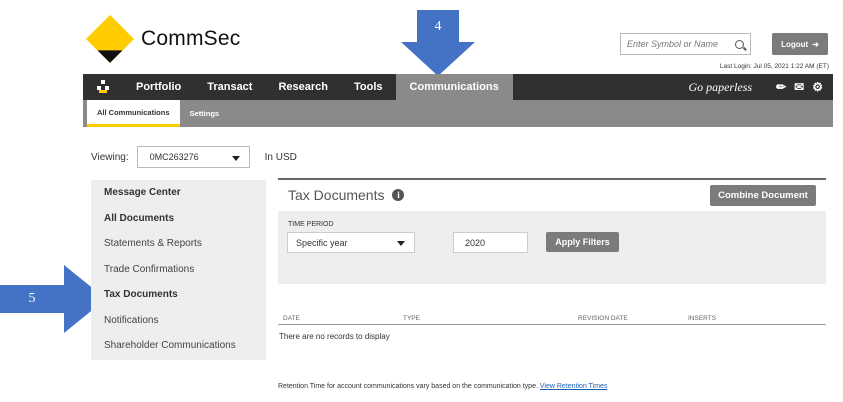  I want to click on logout-label: Logout, so click(795, 44).